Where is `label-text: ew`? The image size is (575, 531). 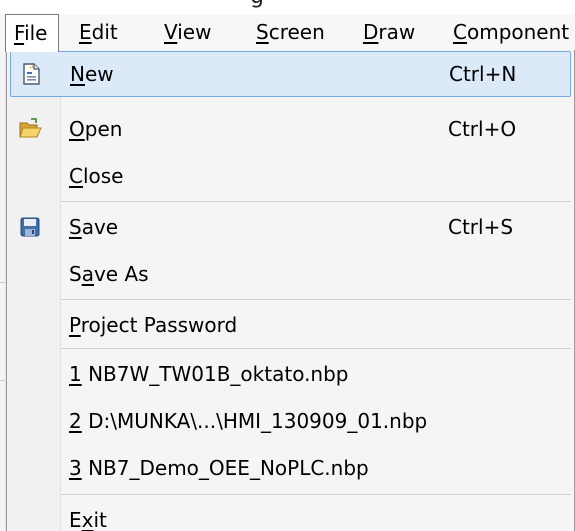
label-text: ew is located at coordinates (99, 74).